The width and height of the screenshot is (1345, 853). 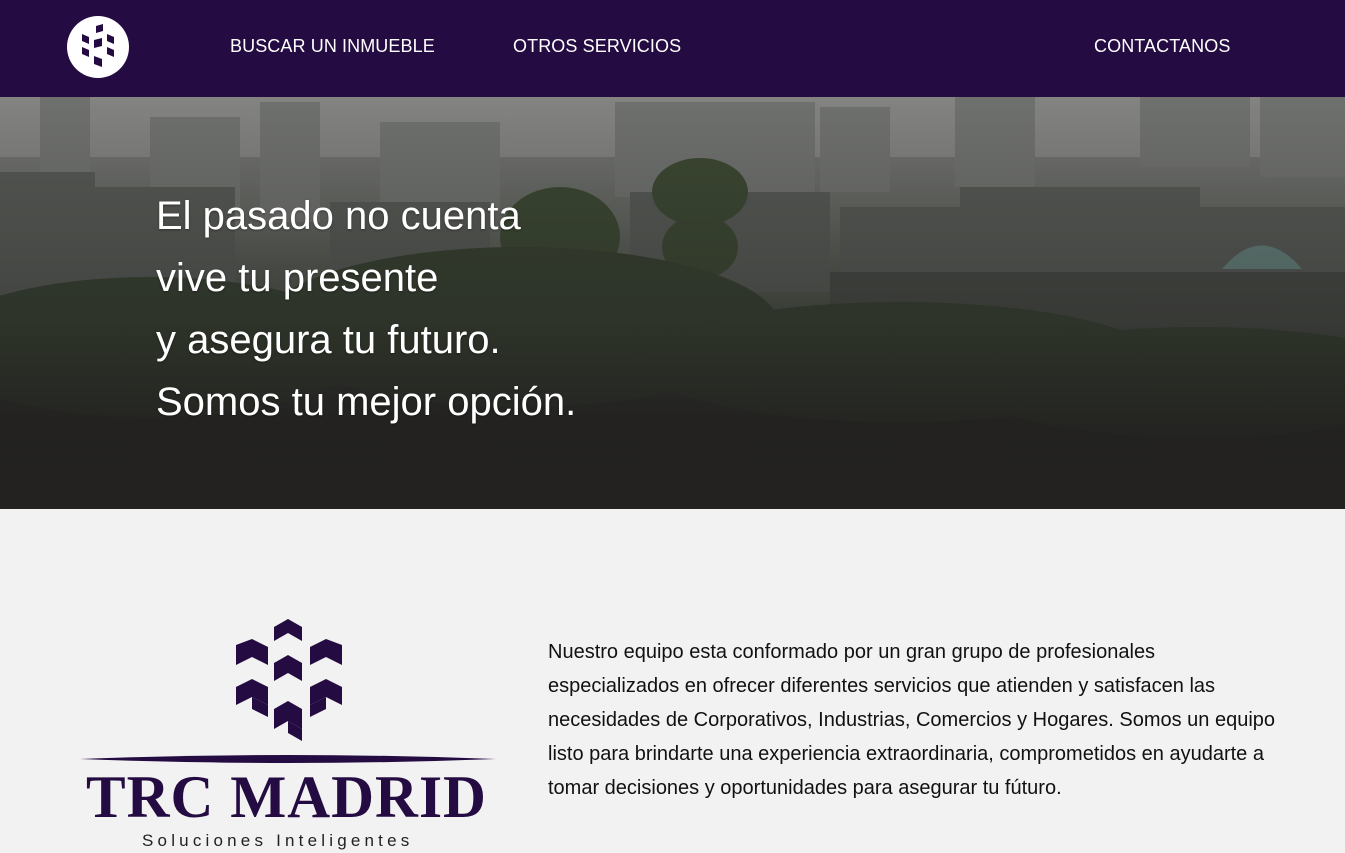 I want to click on hero-slogan-line: vive tu presente, so click(x=297, y=278).